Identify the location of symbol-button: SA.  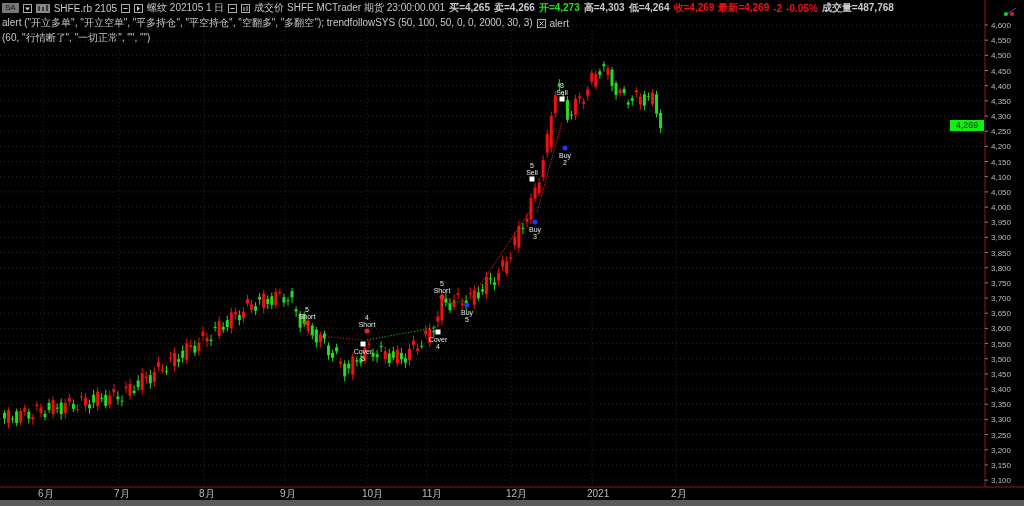
(10, 8).